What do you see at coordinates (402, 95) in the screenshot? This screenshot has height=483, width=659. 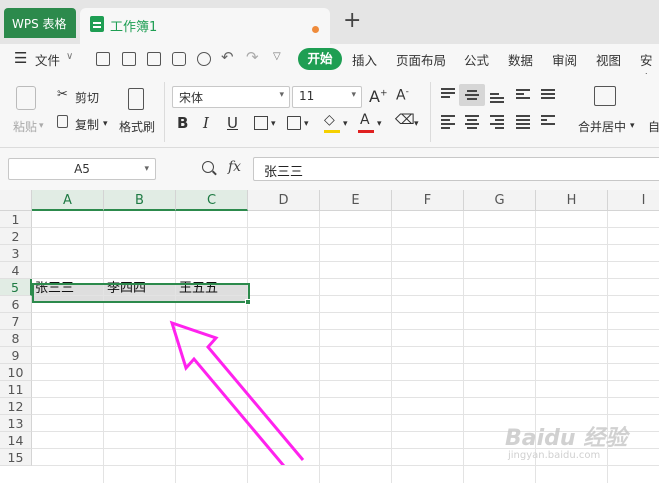 I see `decrease-font-size-icon: A-` at bounding box center [402, 95].